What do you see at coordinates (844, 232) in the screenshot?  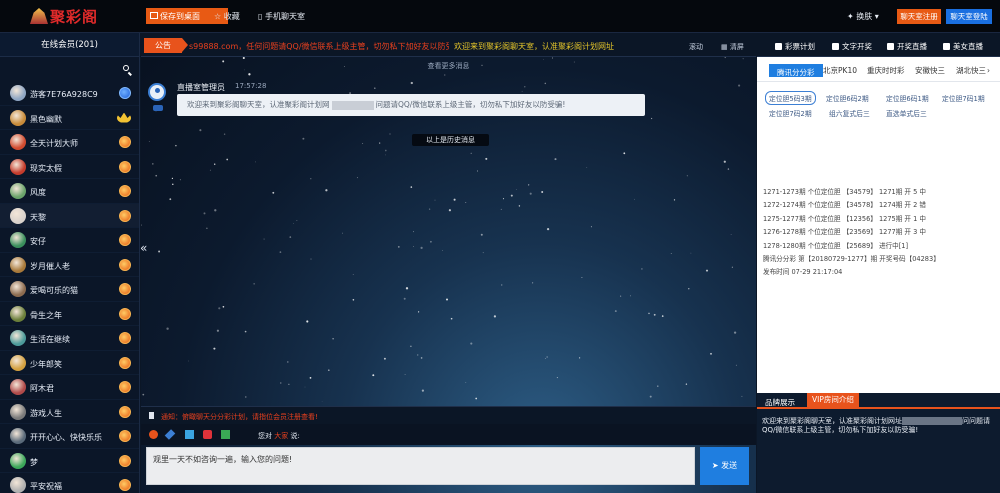 I see `result-line: 1276-1278期 个位定位胆 【23569】 1277期 开 3 中` at bounding box center [844, 232].